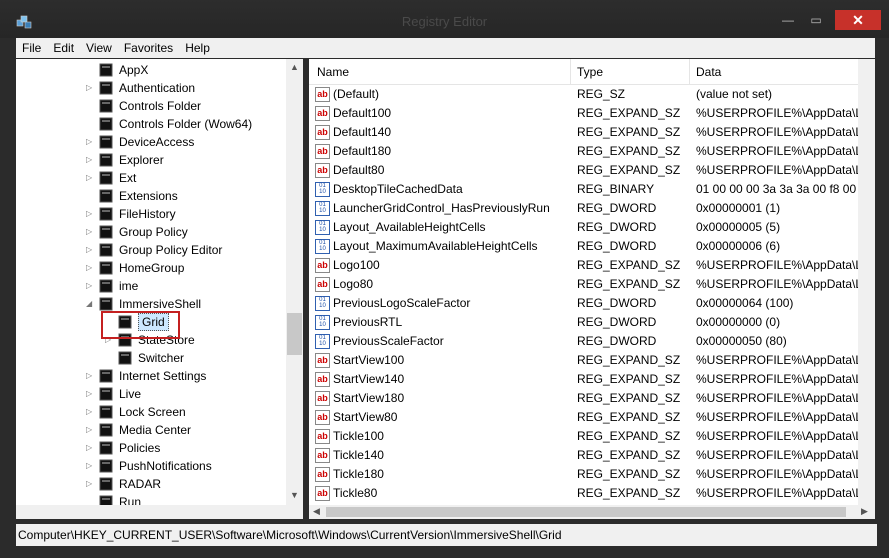 The image size is (889, 558). Describe the element at coordinates (294, 334) in the screenshot. I see `tree-scroll-thumb` at that location.